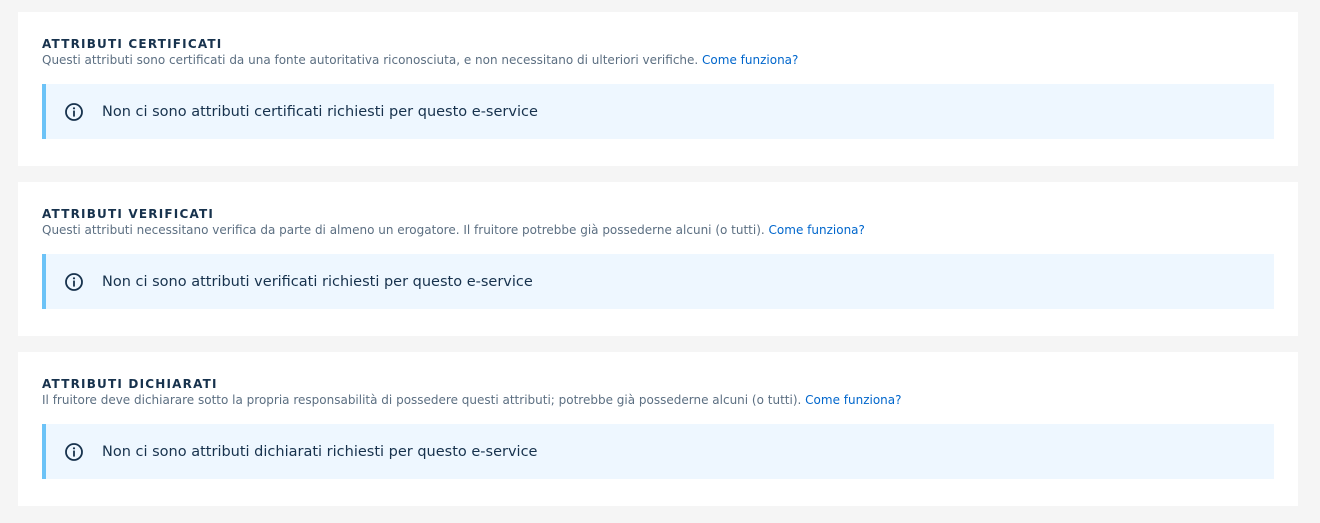 The width and height of the screenshot is (1320, 523). I want to click on section-title: ATTRIBUTI DICHIARATI, so click(130, 384).